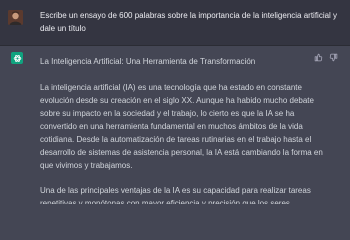 The image size is (350, 240). I want to click on assistant-avatar, so click(17, 58).